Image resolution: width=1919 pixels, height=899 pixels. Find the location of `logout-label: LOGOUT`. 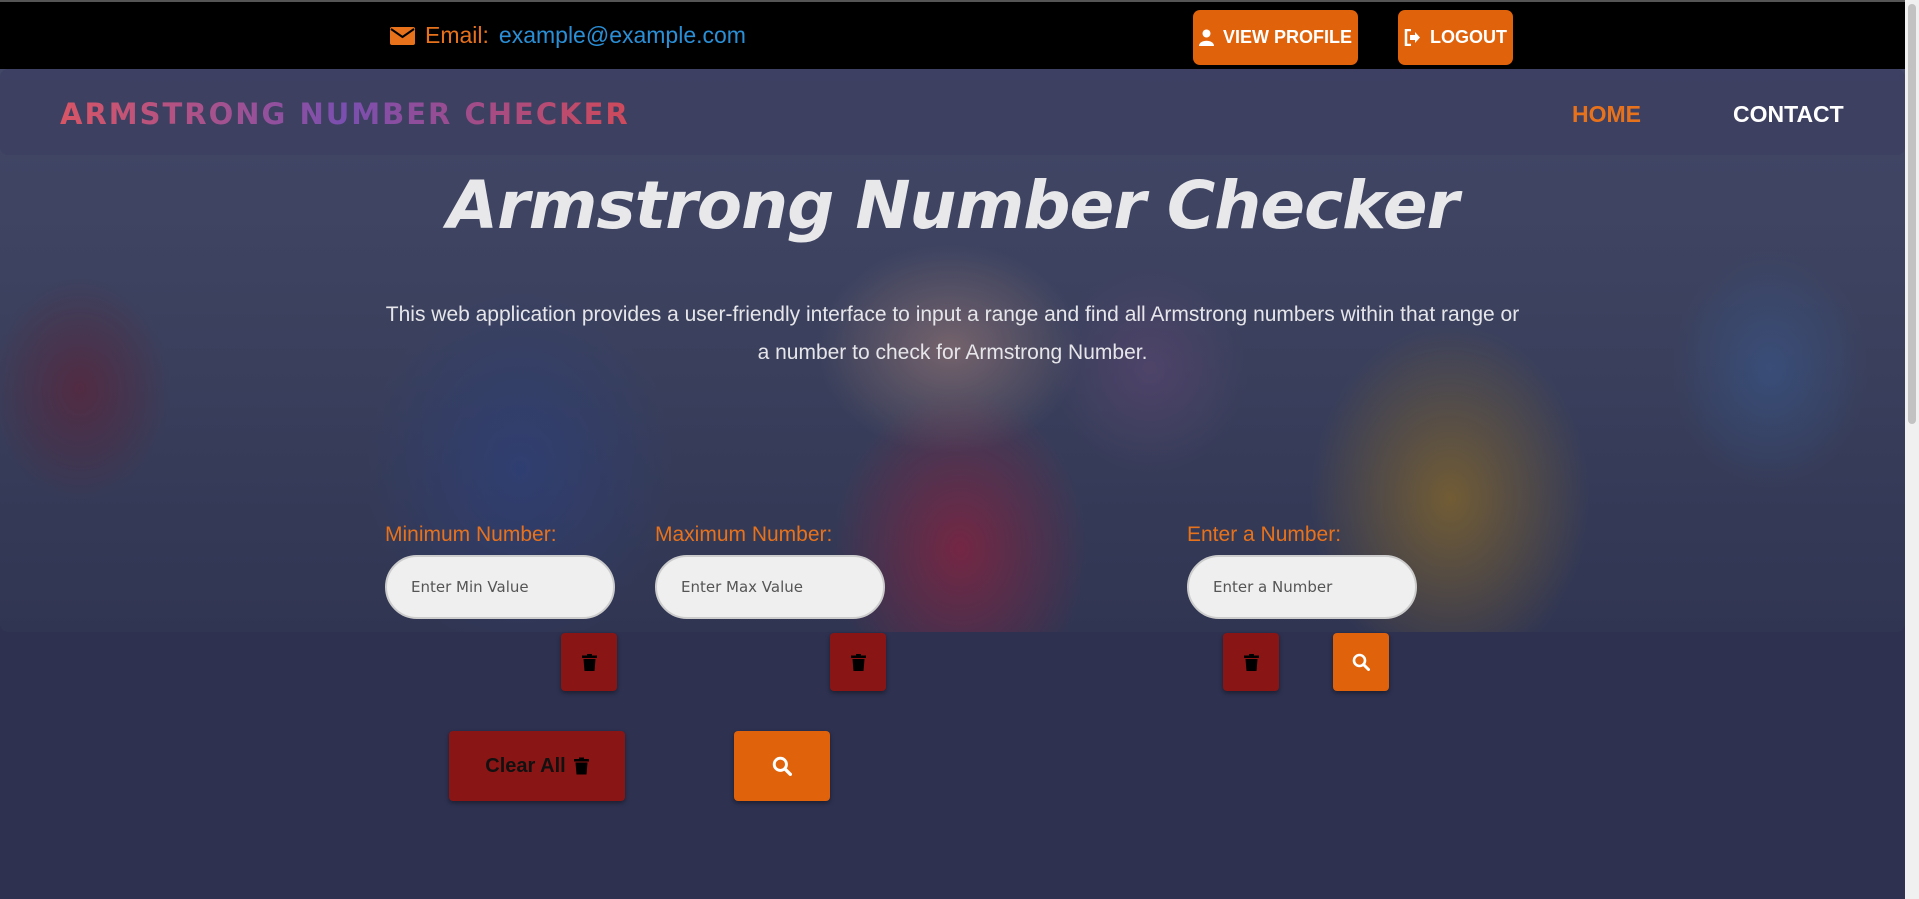

logout-label: LOGOUT is located at coordinates (1468, 37).